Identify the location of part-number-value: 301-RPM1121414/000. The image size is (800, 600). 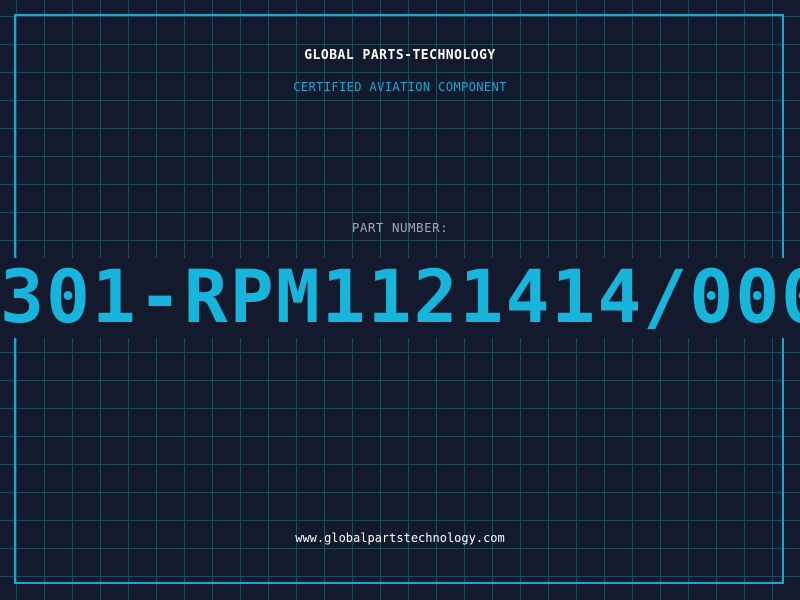
(400, 298).